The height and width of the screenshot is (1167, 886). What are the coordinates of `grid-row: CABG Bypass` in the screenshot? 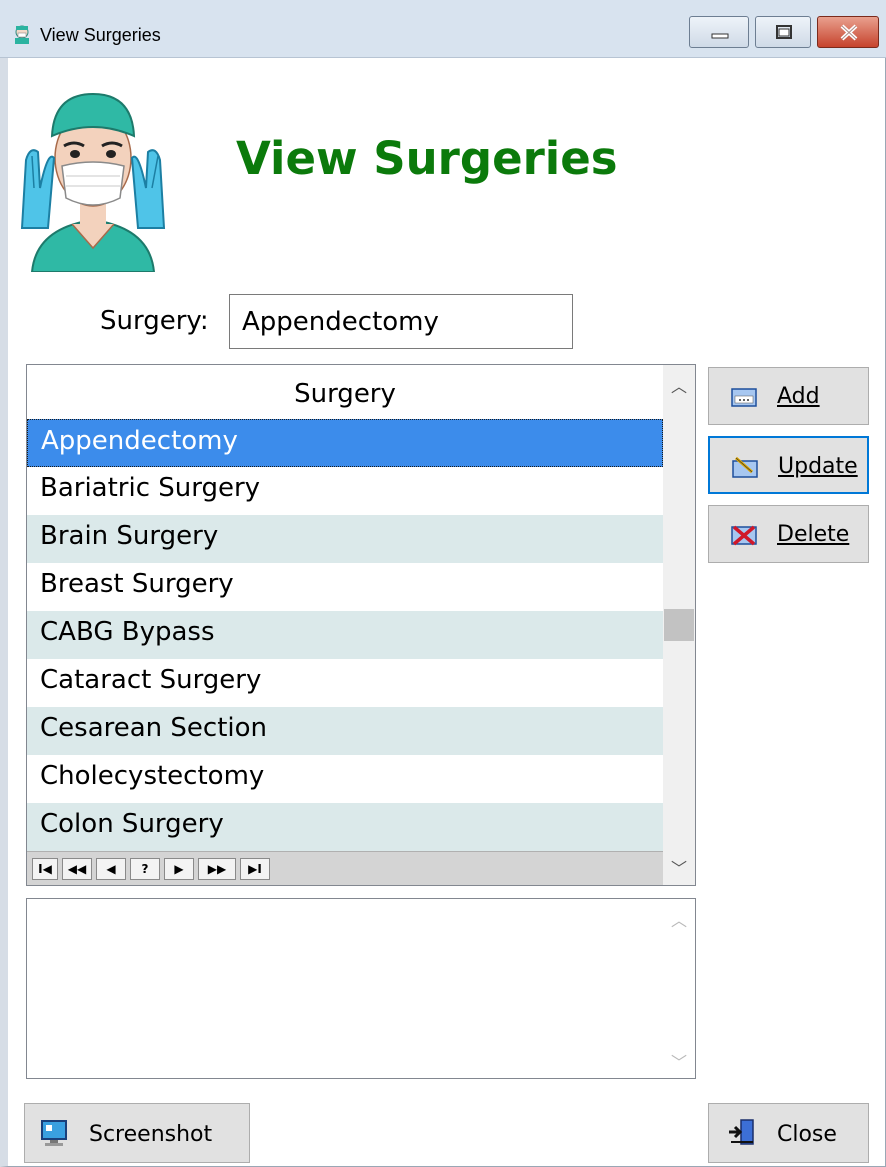 It's located at (345, 635).